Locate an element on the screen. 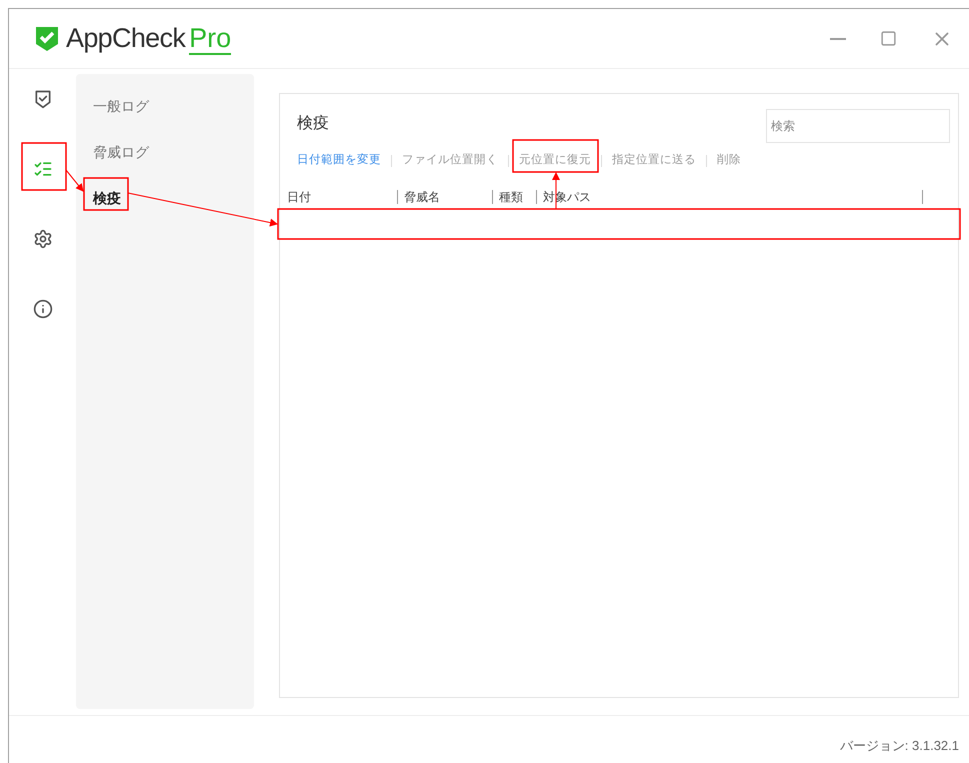 This screenshot has width=969, height=763. annotation-arrow is located at coordinates (75, 181).